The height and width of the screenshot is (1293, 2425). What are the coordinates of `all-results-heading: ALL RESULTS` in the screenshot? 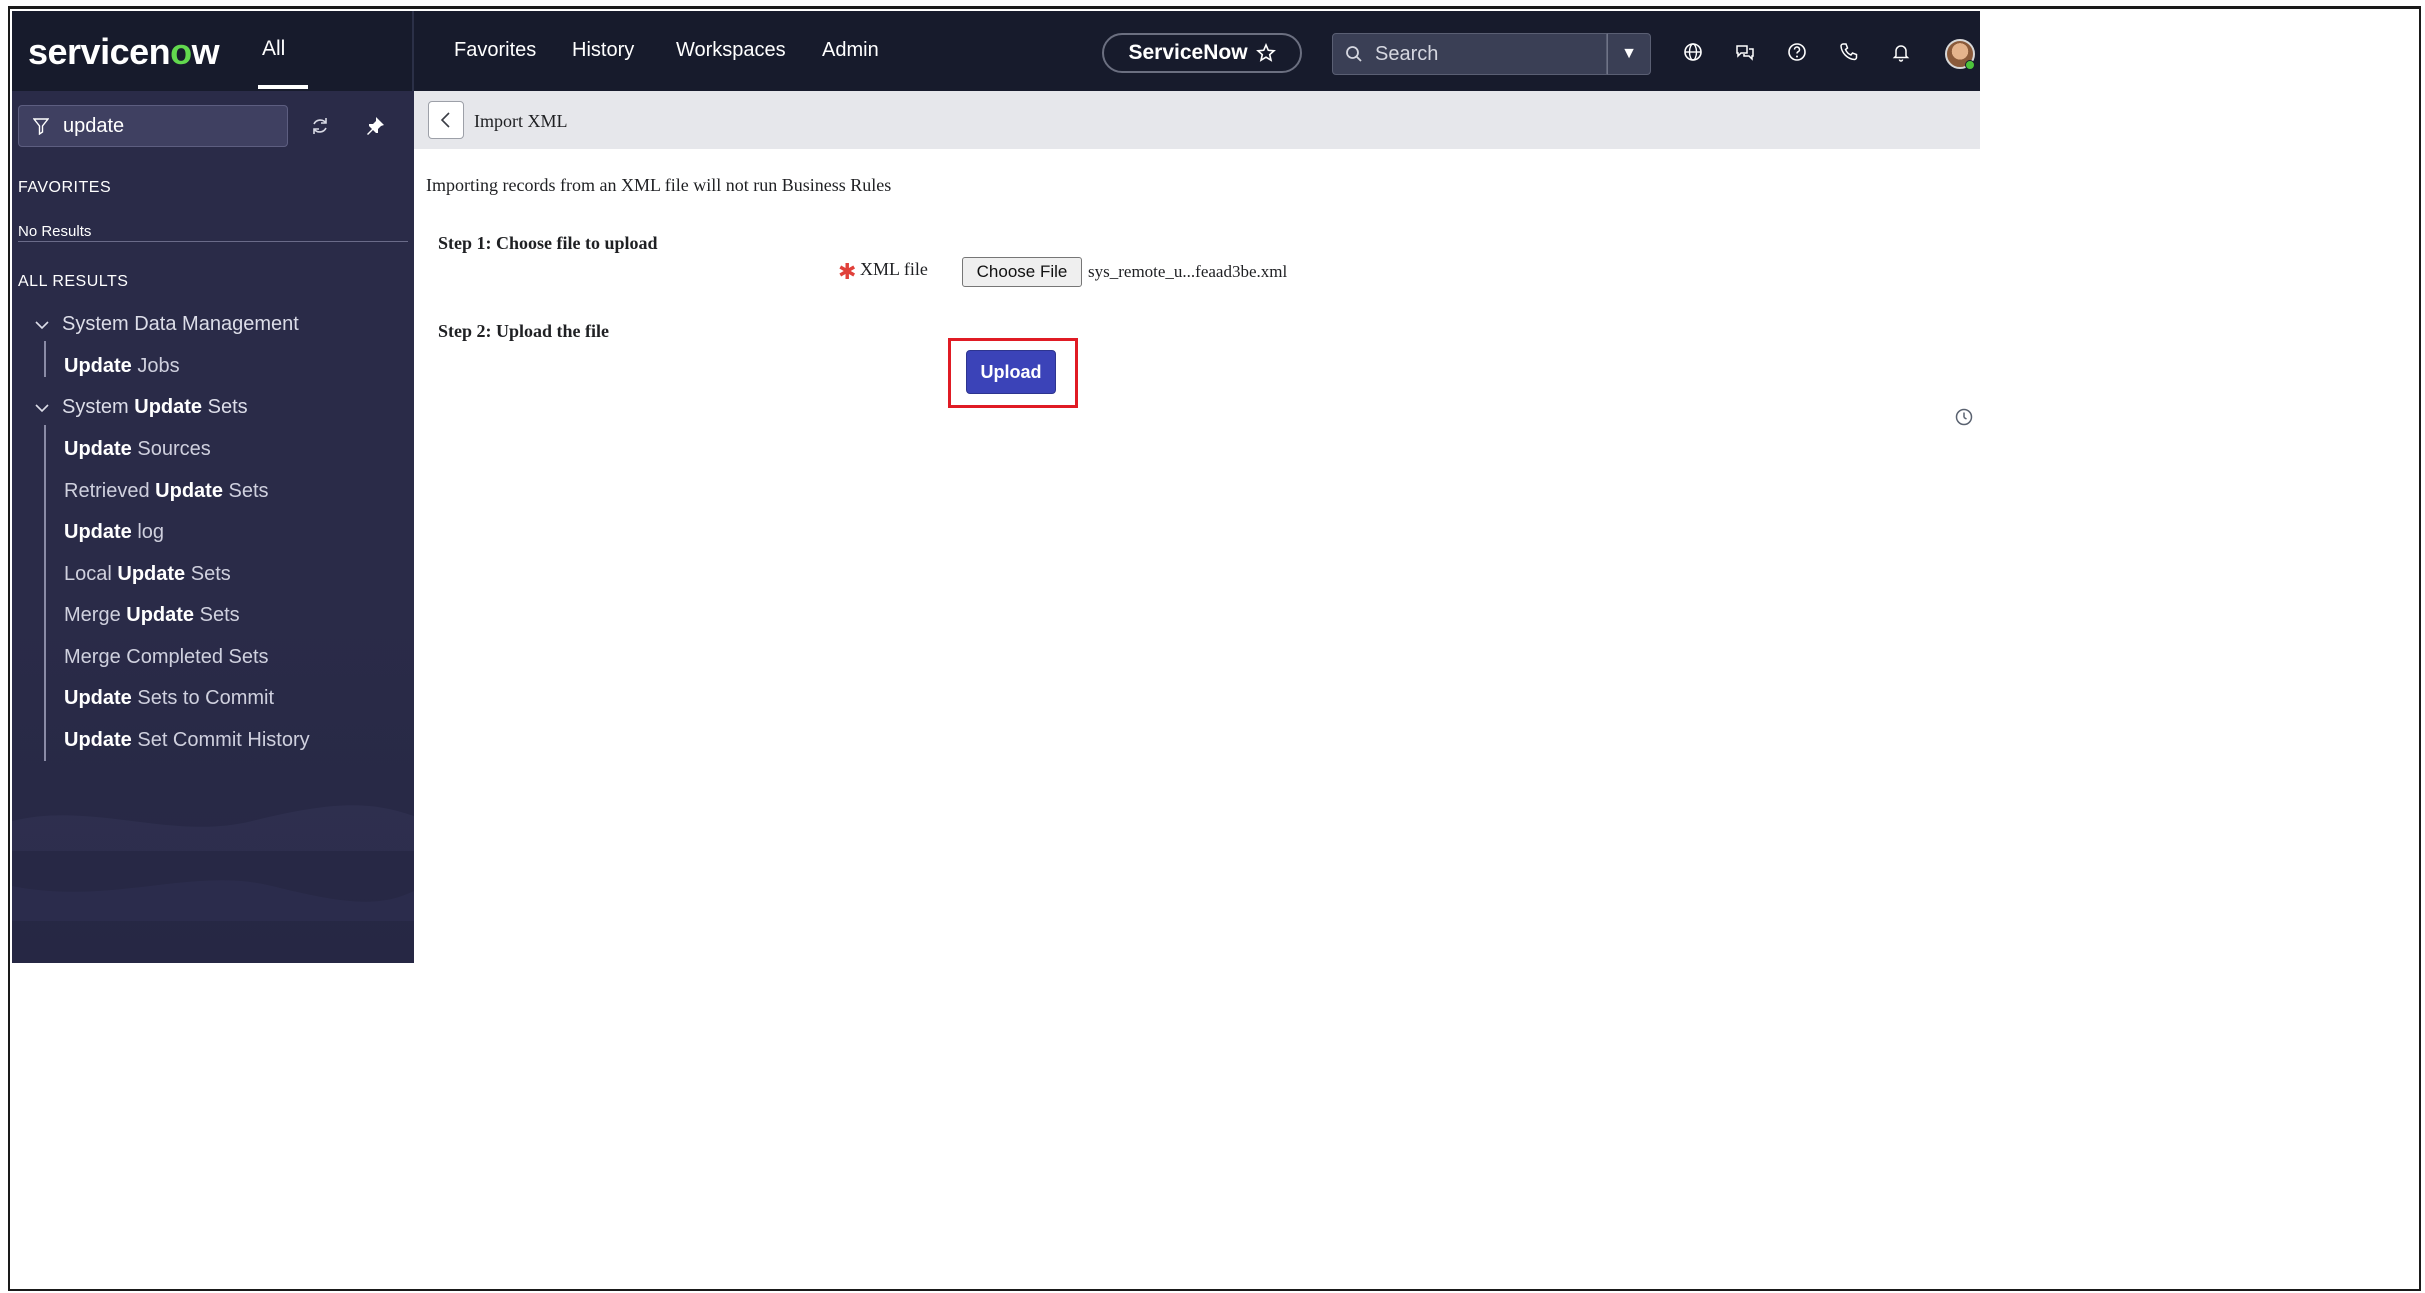 It's located at (73, 281).